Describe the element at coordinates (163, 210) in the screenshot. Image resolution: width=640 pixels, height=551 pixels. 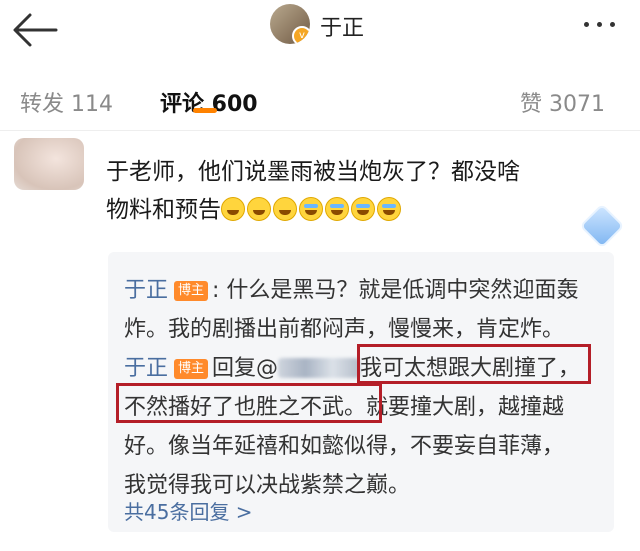
I see `comment-line-text: 物料和预告` at that location.